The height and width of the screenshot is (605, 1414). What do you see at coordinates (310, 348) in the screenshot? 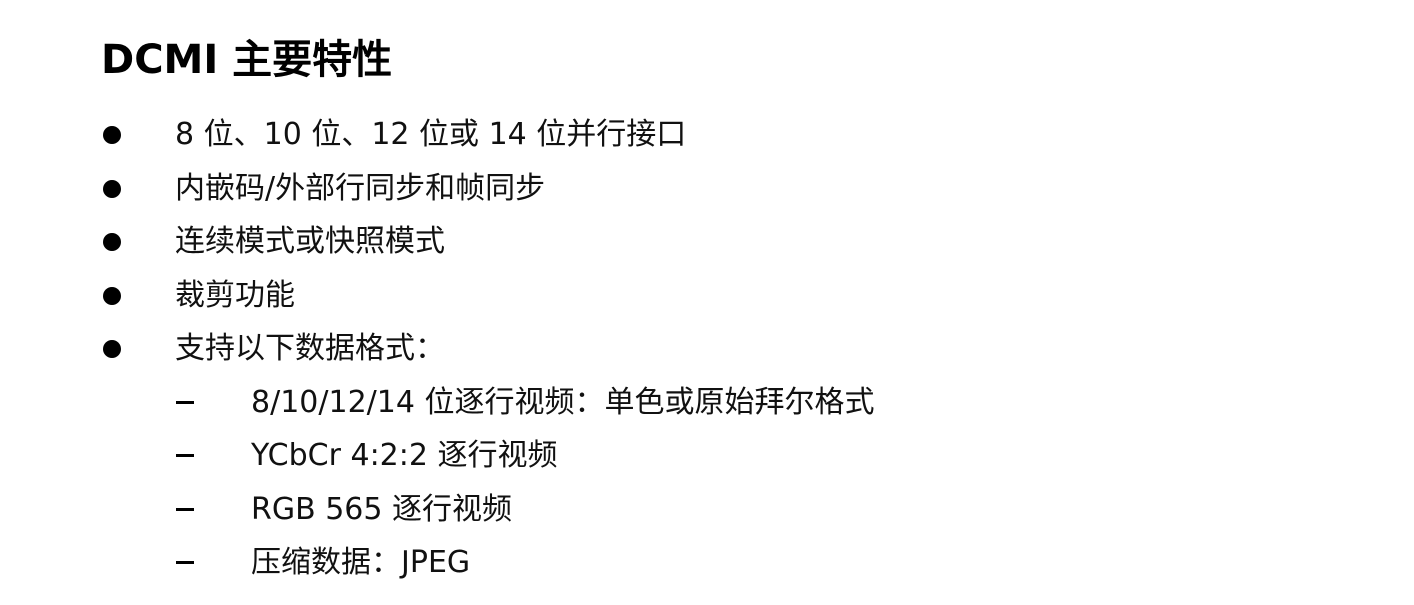
I see `list-item-text: 支持以下数据格式：` at bounding box center [310, 348].